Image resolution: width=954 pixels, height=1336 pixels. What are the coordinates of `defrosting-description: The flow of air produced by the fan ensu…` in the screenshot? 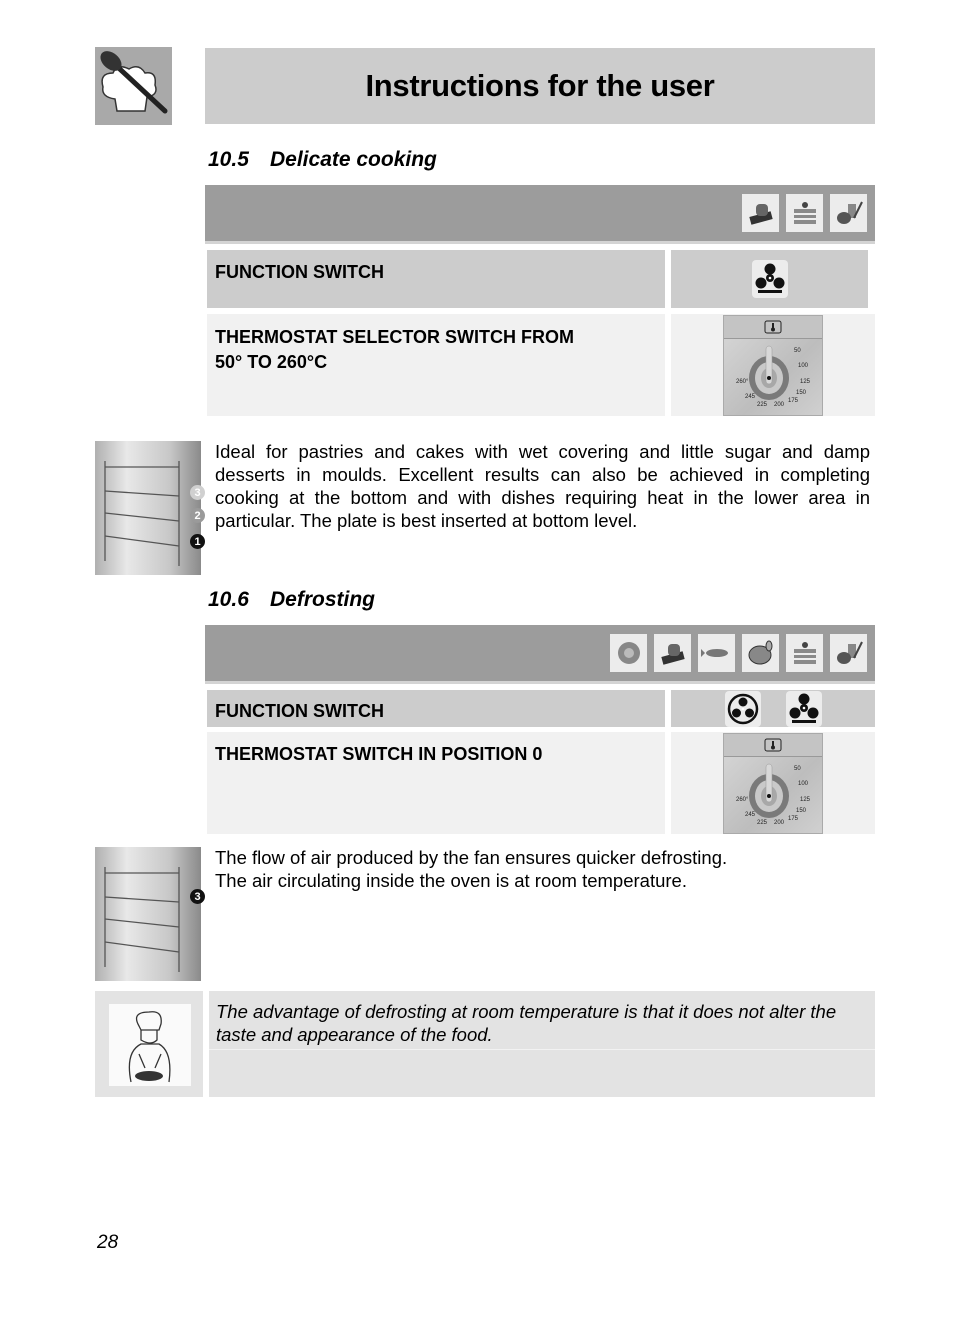 It's located at (542, 869).